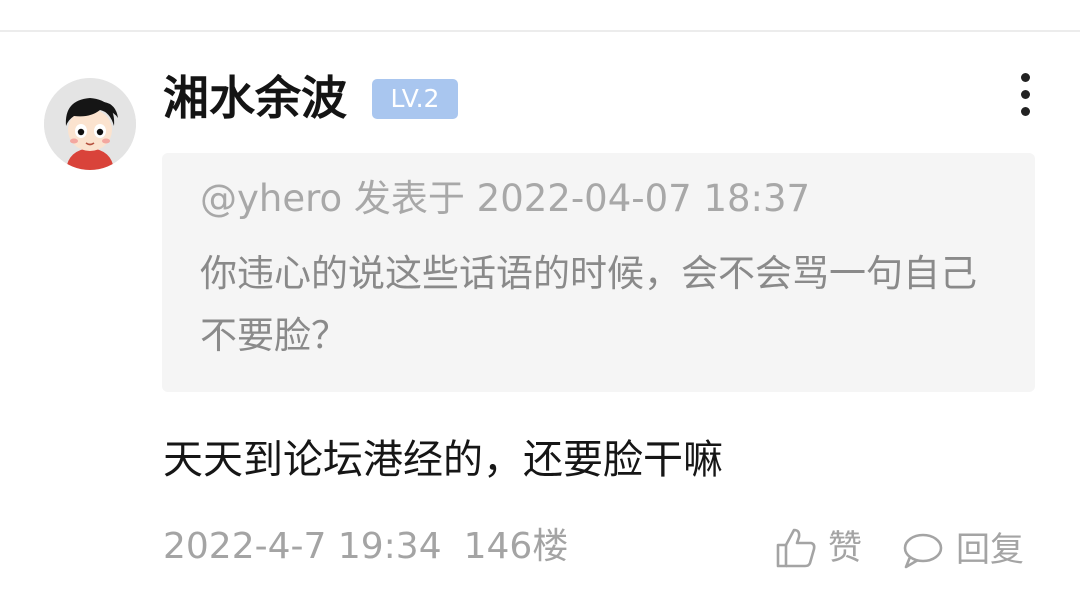  I want to click on floor-number: 146楼, so click(516, 546).